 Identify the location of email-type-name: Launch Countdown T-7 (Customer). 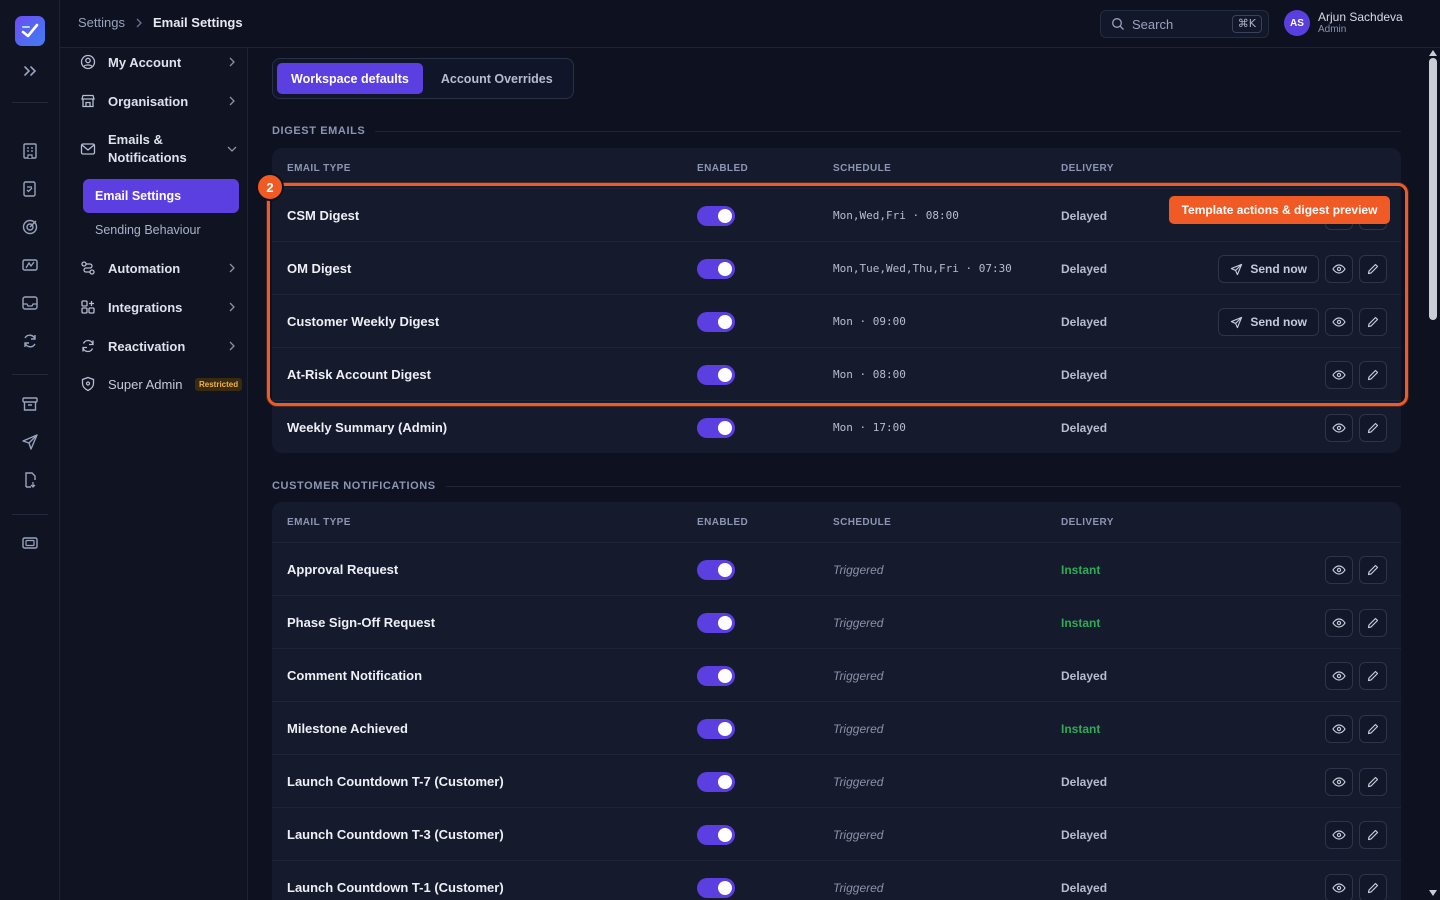
(395, 781).